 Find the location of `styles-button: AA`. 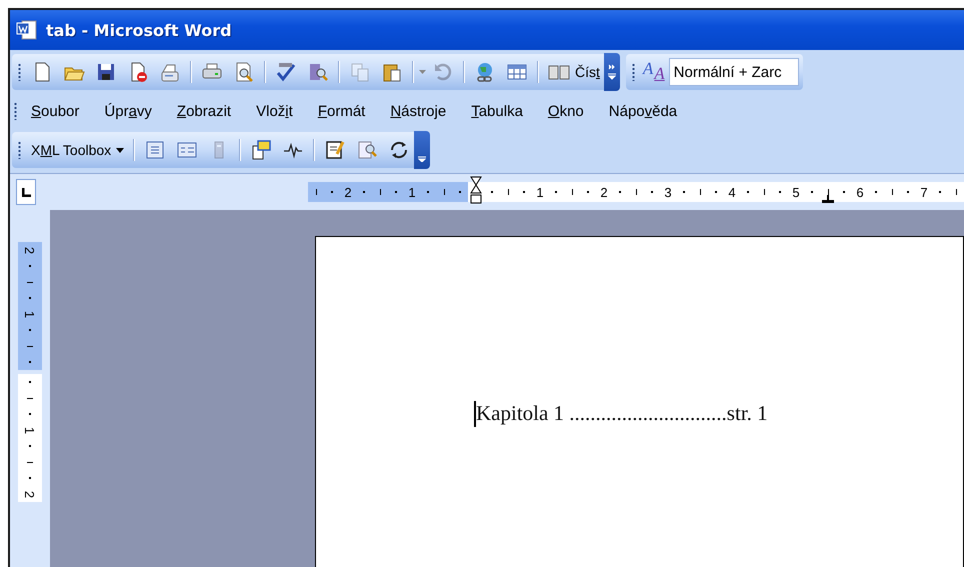

styles-button: AA is located at coordinates (653, 72).